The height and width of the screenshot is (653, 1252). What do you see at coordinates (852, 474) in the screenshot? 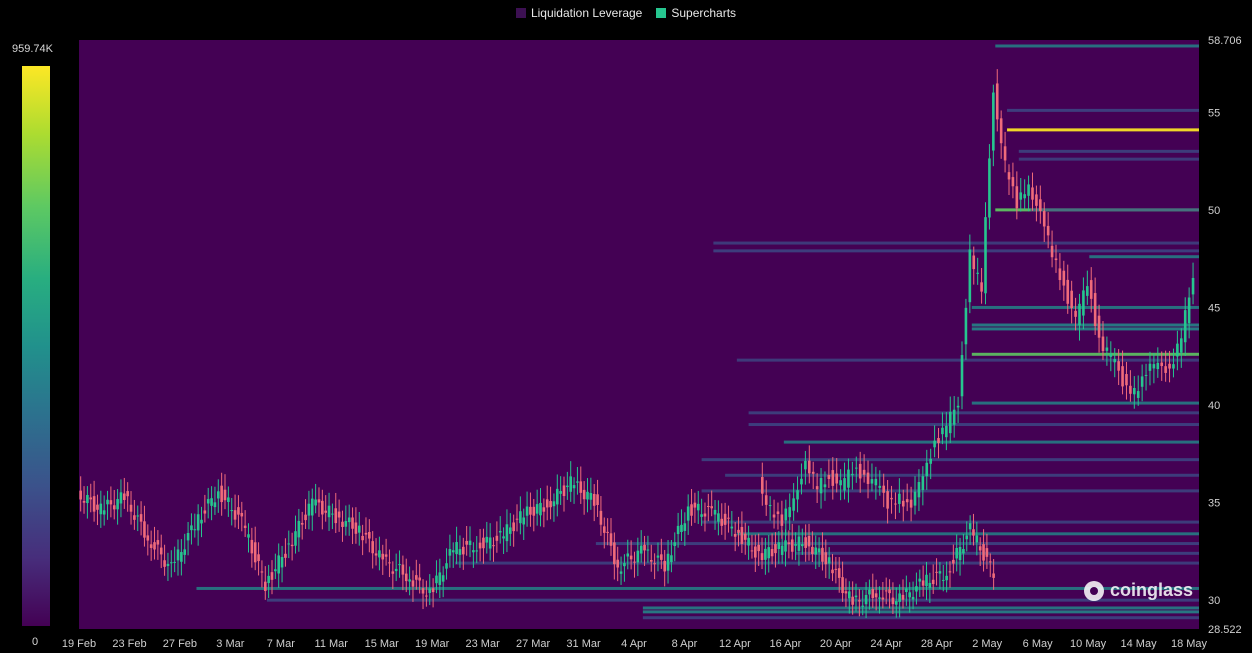
I see `series2-candle-8-2-body` at bounding box center [852, 474].